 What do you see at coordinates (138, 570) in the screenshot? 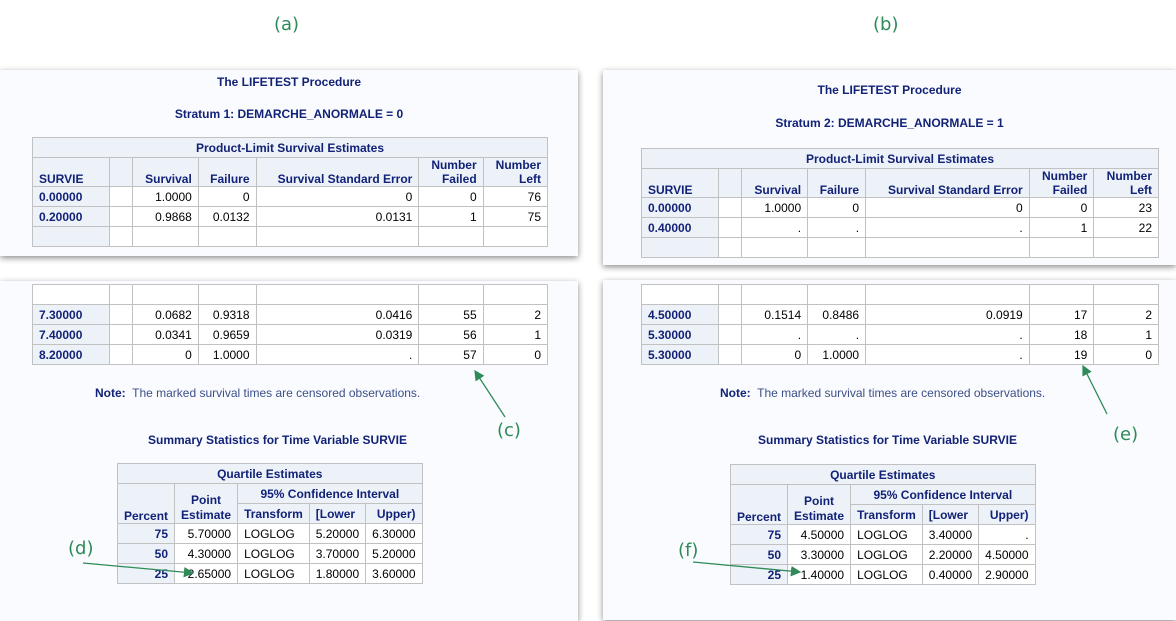
I see `arrow-d` at bounding box center [138, 570].